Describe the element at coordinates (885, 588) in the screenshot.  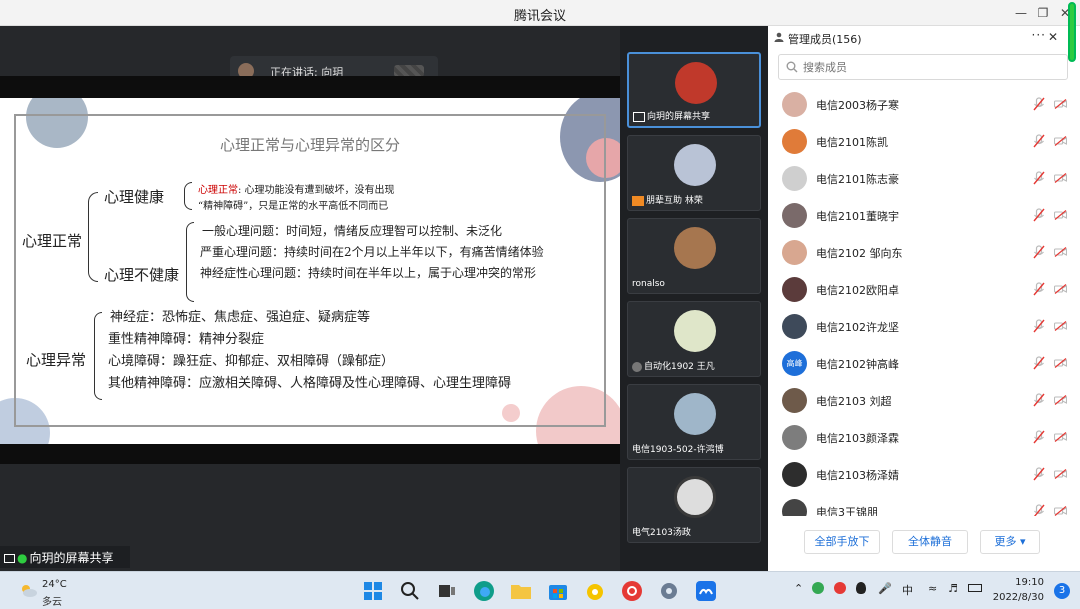
I see `mic-icon: 🎤` at that location.